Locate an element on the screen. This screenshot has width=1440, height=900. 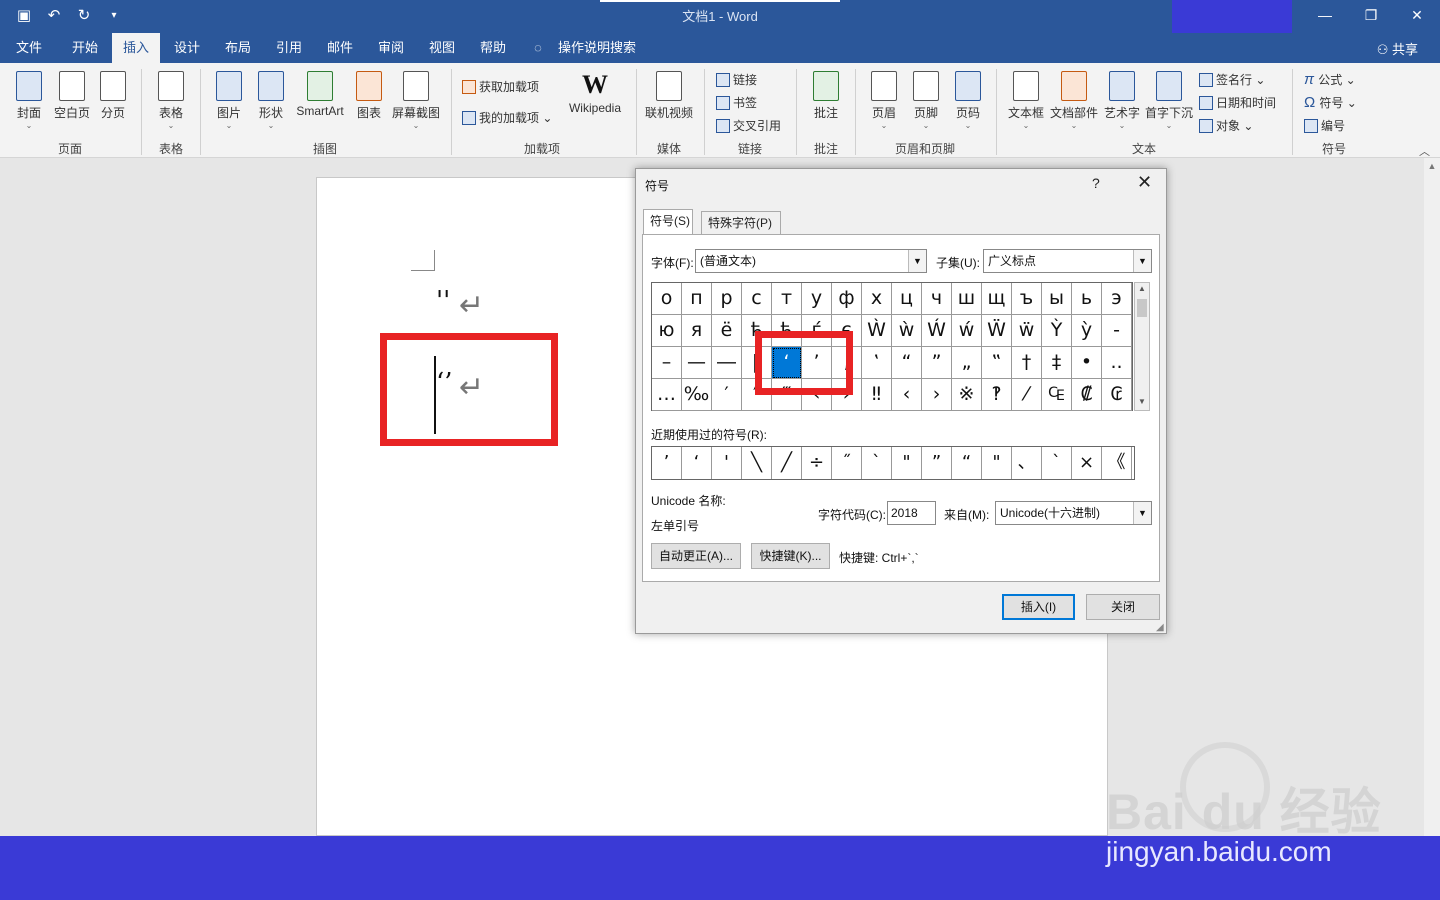
shapes-button: 形状 ⌄ is located at coordinates (271, 100).